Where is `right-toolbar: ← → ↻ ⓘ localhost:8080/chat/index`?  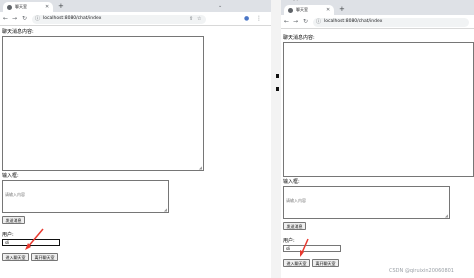 right-toolbar: ← → ↻ ⓘ localhost:8080/chat/index is located at coordinates (377, 22).